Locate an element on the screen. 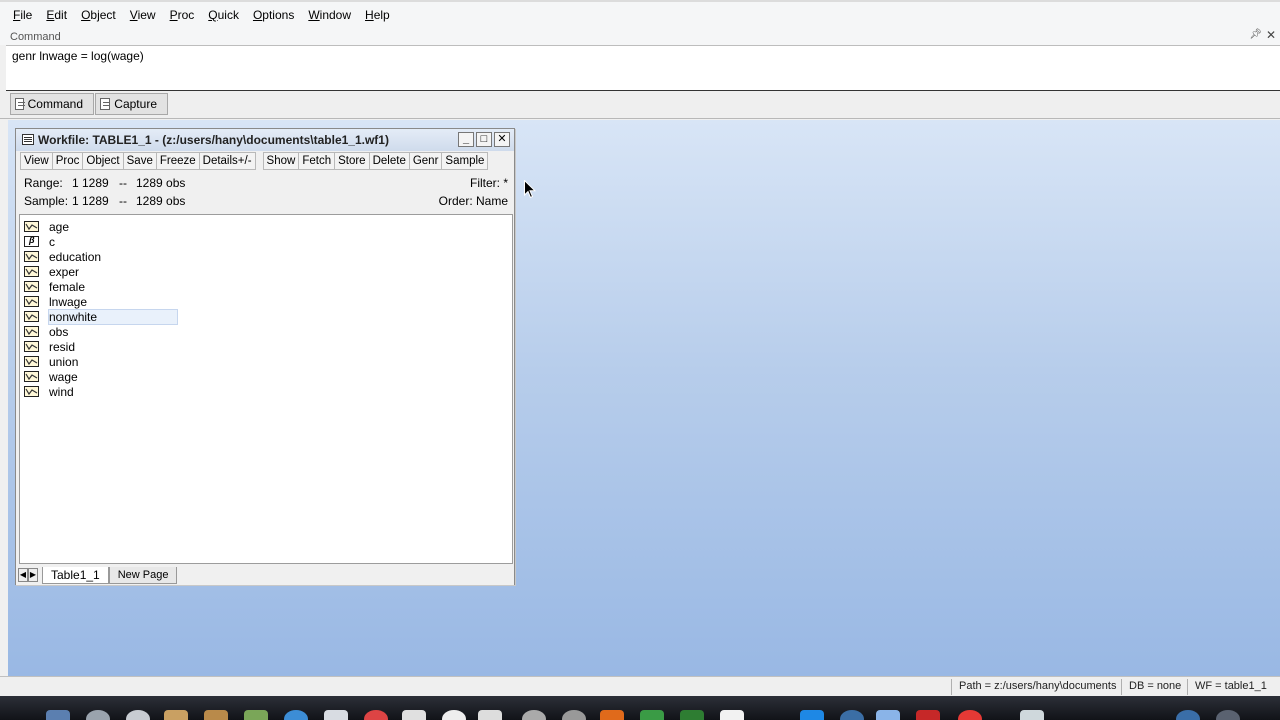 Image resolution: width=1280 pixels, height=720 pixels. tab-capture: Capture is located at coordinates (131, 104).